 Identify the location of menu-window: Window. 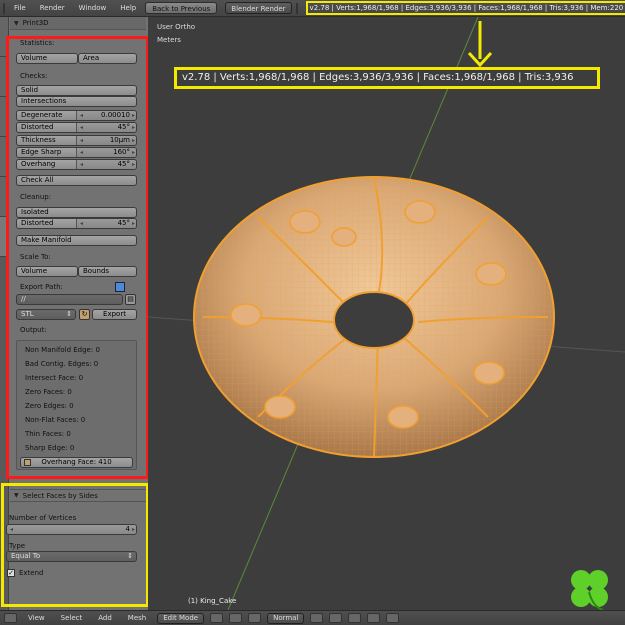
(93, 8).